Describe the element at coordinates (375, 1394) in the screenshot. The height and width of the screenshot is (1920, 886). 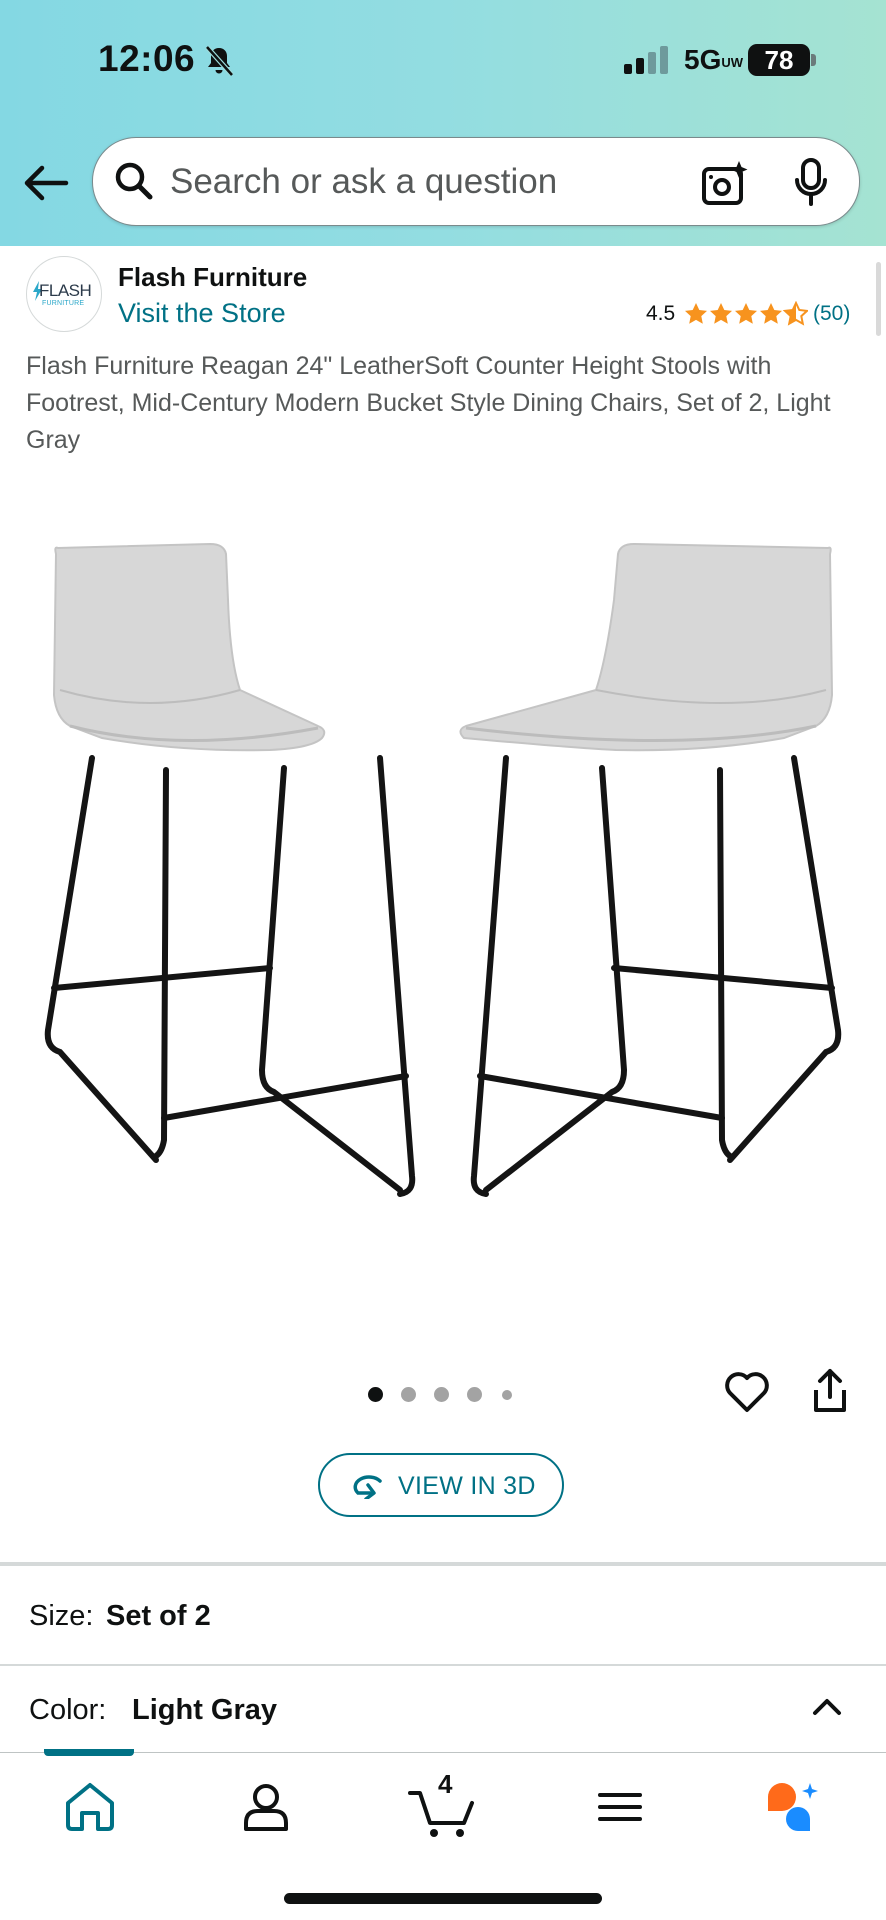
I see `pager-dot-active` at that location.